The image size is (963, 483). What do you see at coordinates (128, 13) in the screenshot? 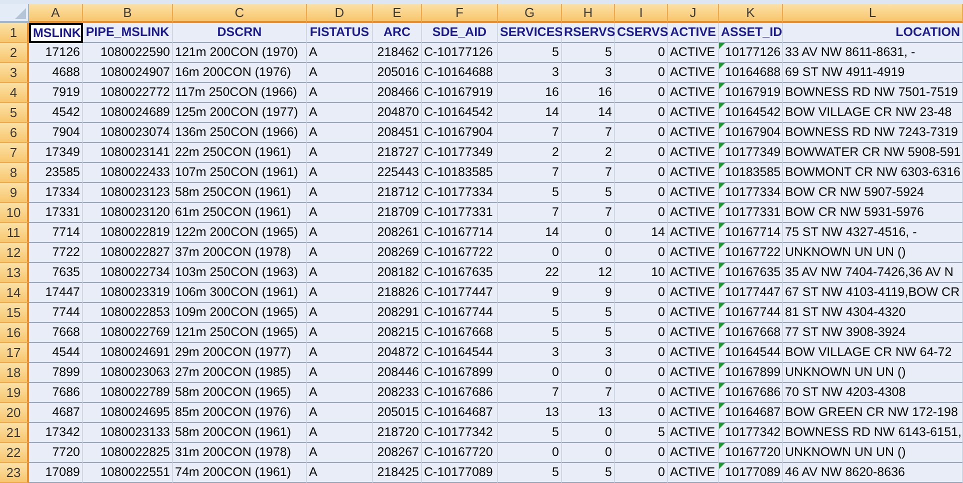
I see `column-header: B` at bounding box center [128, 13].